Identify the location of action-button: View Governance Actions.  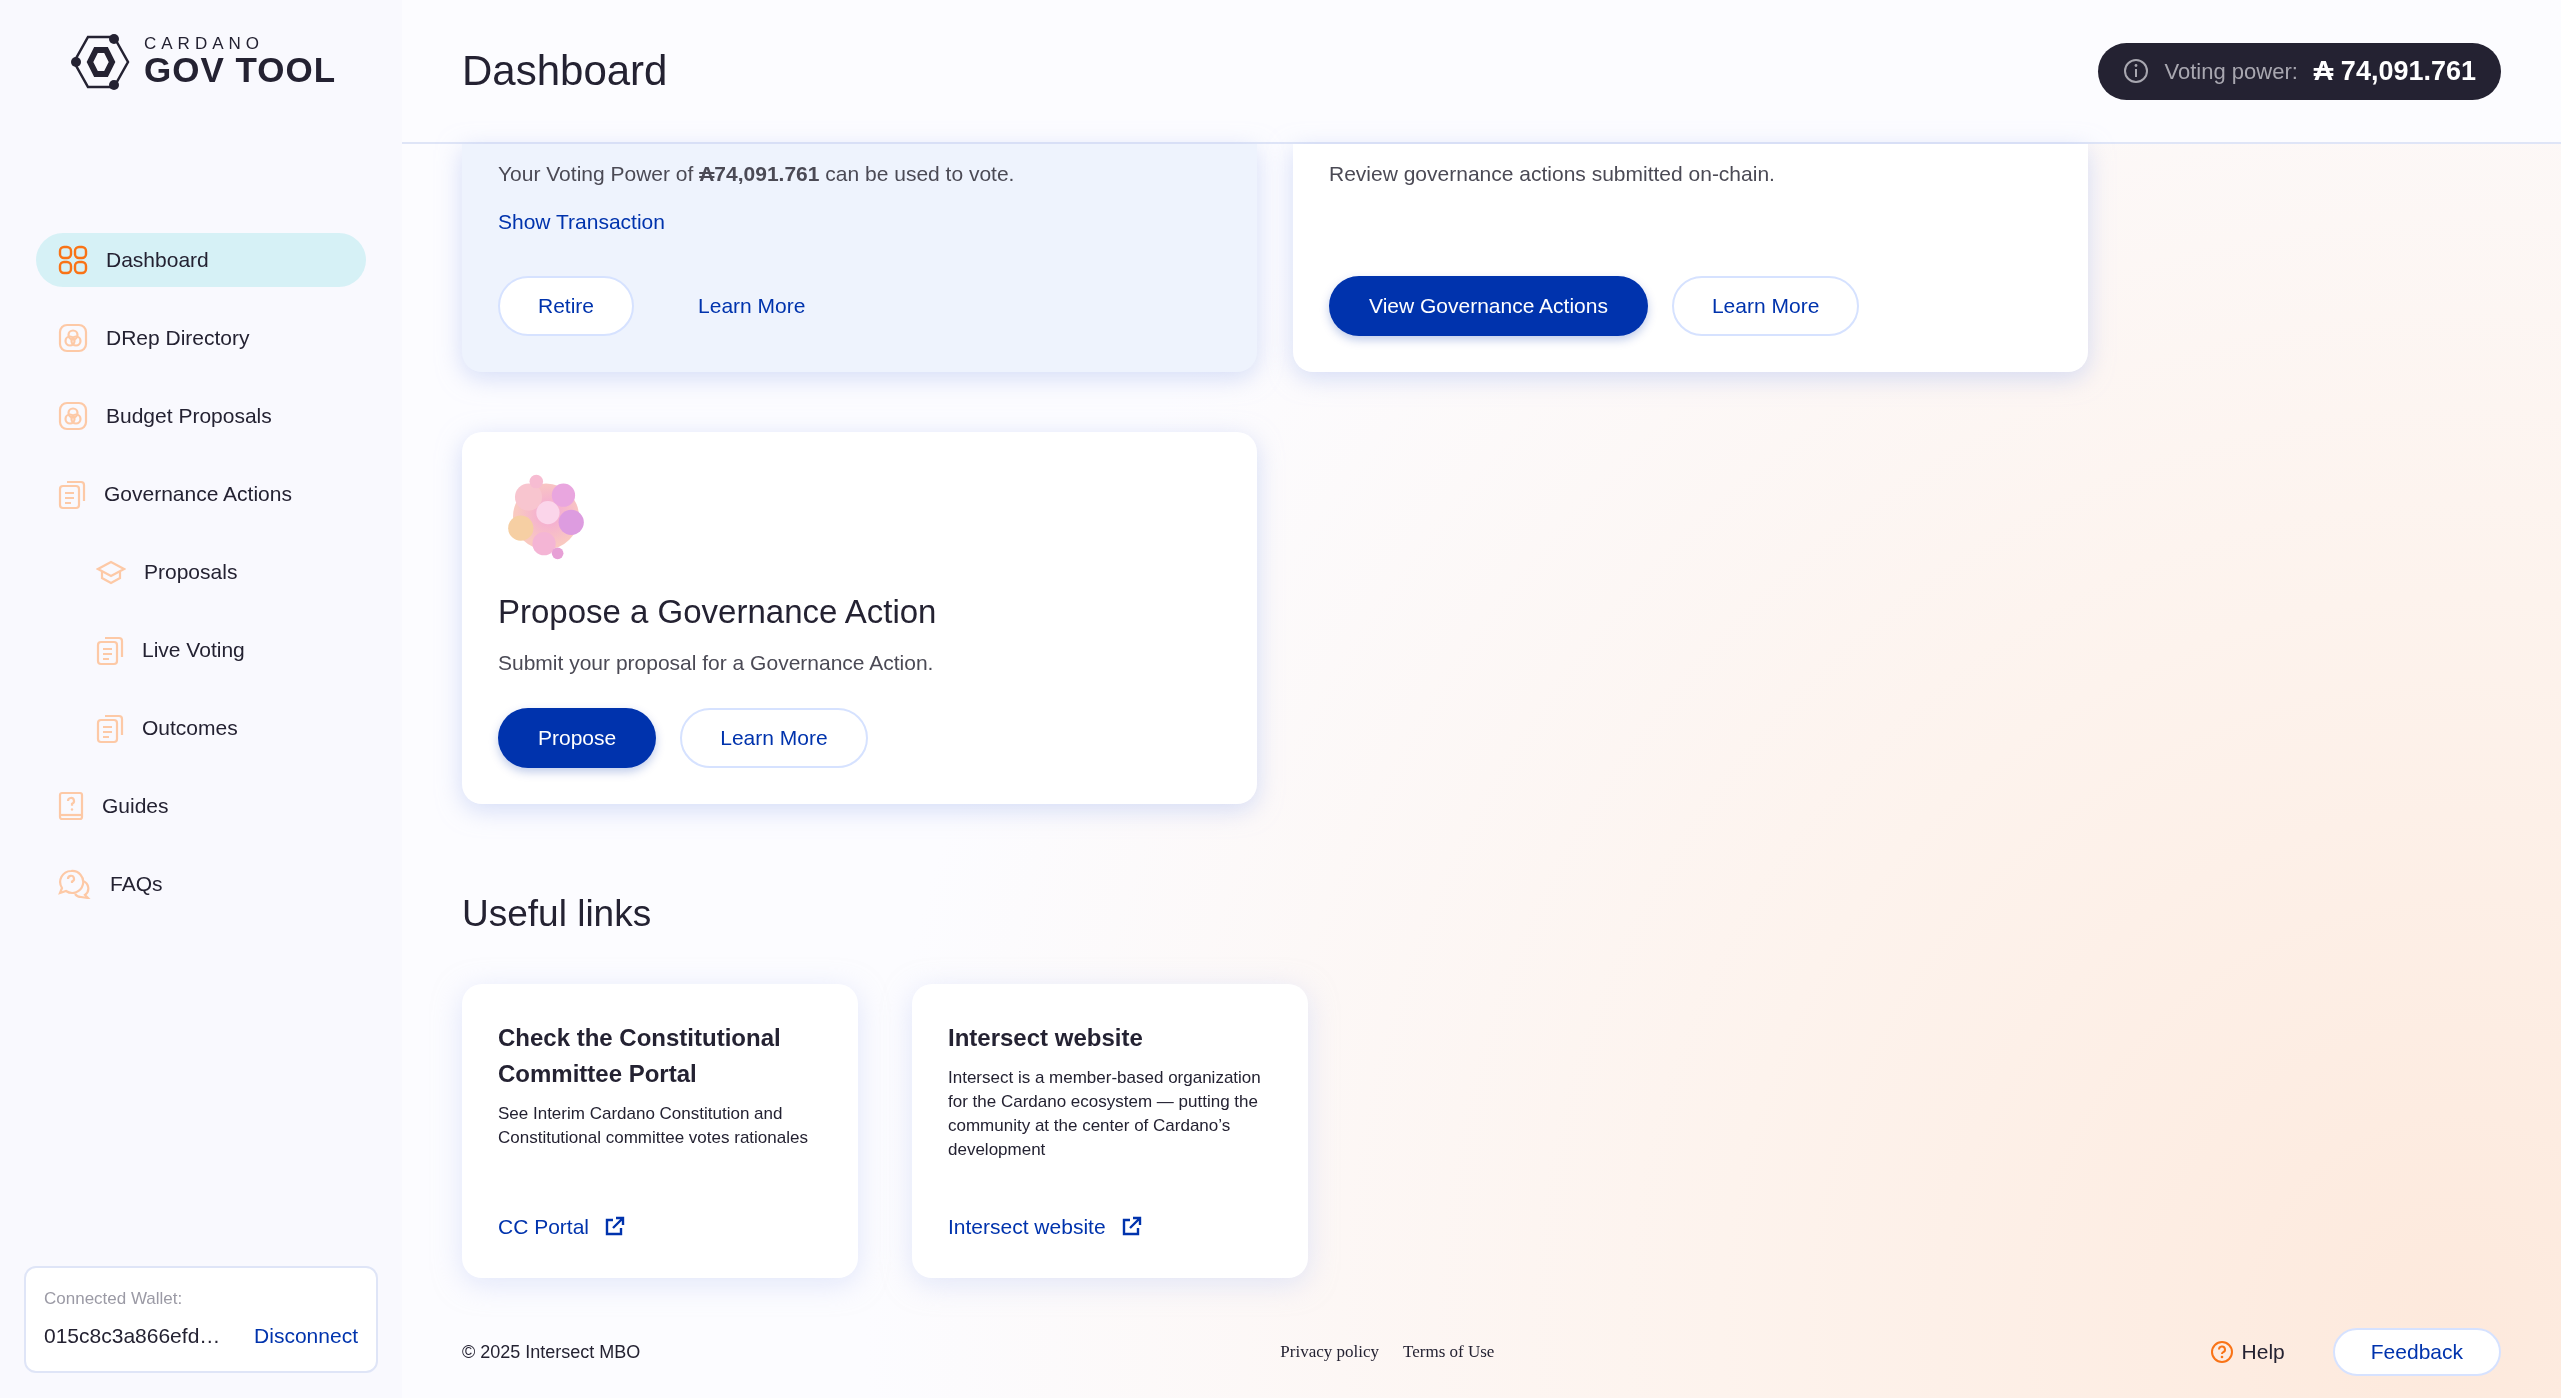
(1488, 306).